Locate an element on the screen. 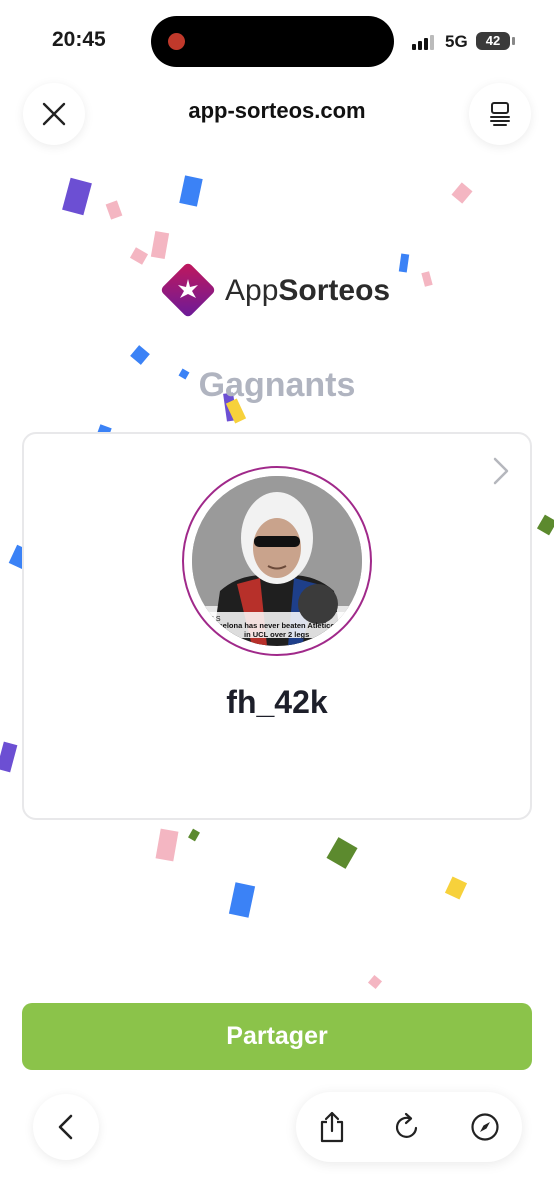 The height and width of the screenshot is (1200, 554). reload-button is located at coordinates (407, 1127).